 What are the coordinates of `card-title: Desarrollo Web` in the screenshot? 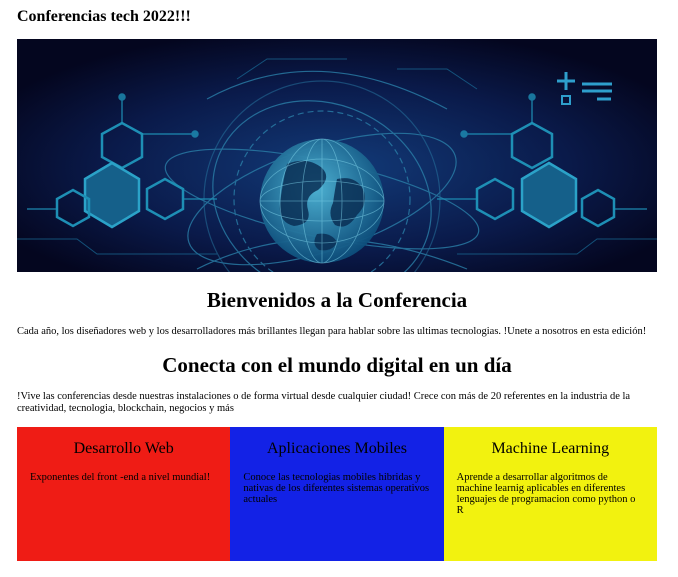 It's located at (123, 448).